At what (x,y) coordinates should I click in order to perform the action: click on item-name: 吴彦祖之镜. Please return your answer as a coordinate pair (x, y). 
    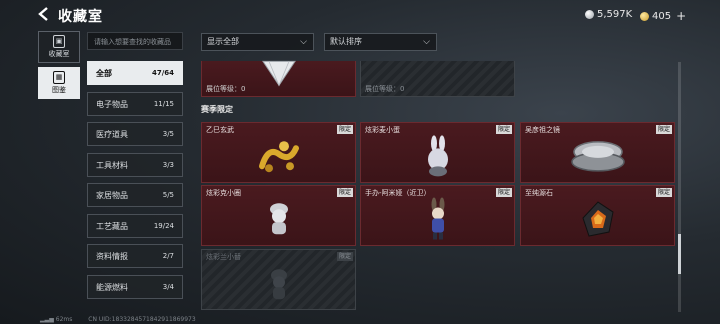
    Looking at the image, I should click on (542, 130).